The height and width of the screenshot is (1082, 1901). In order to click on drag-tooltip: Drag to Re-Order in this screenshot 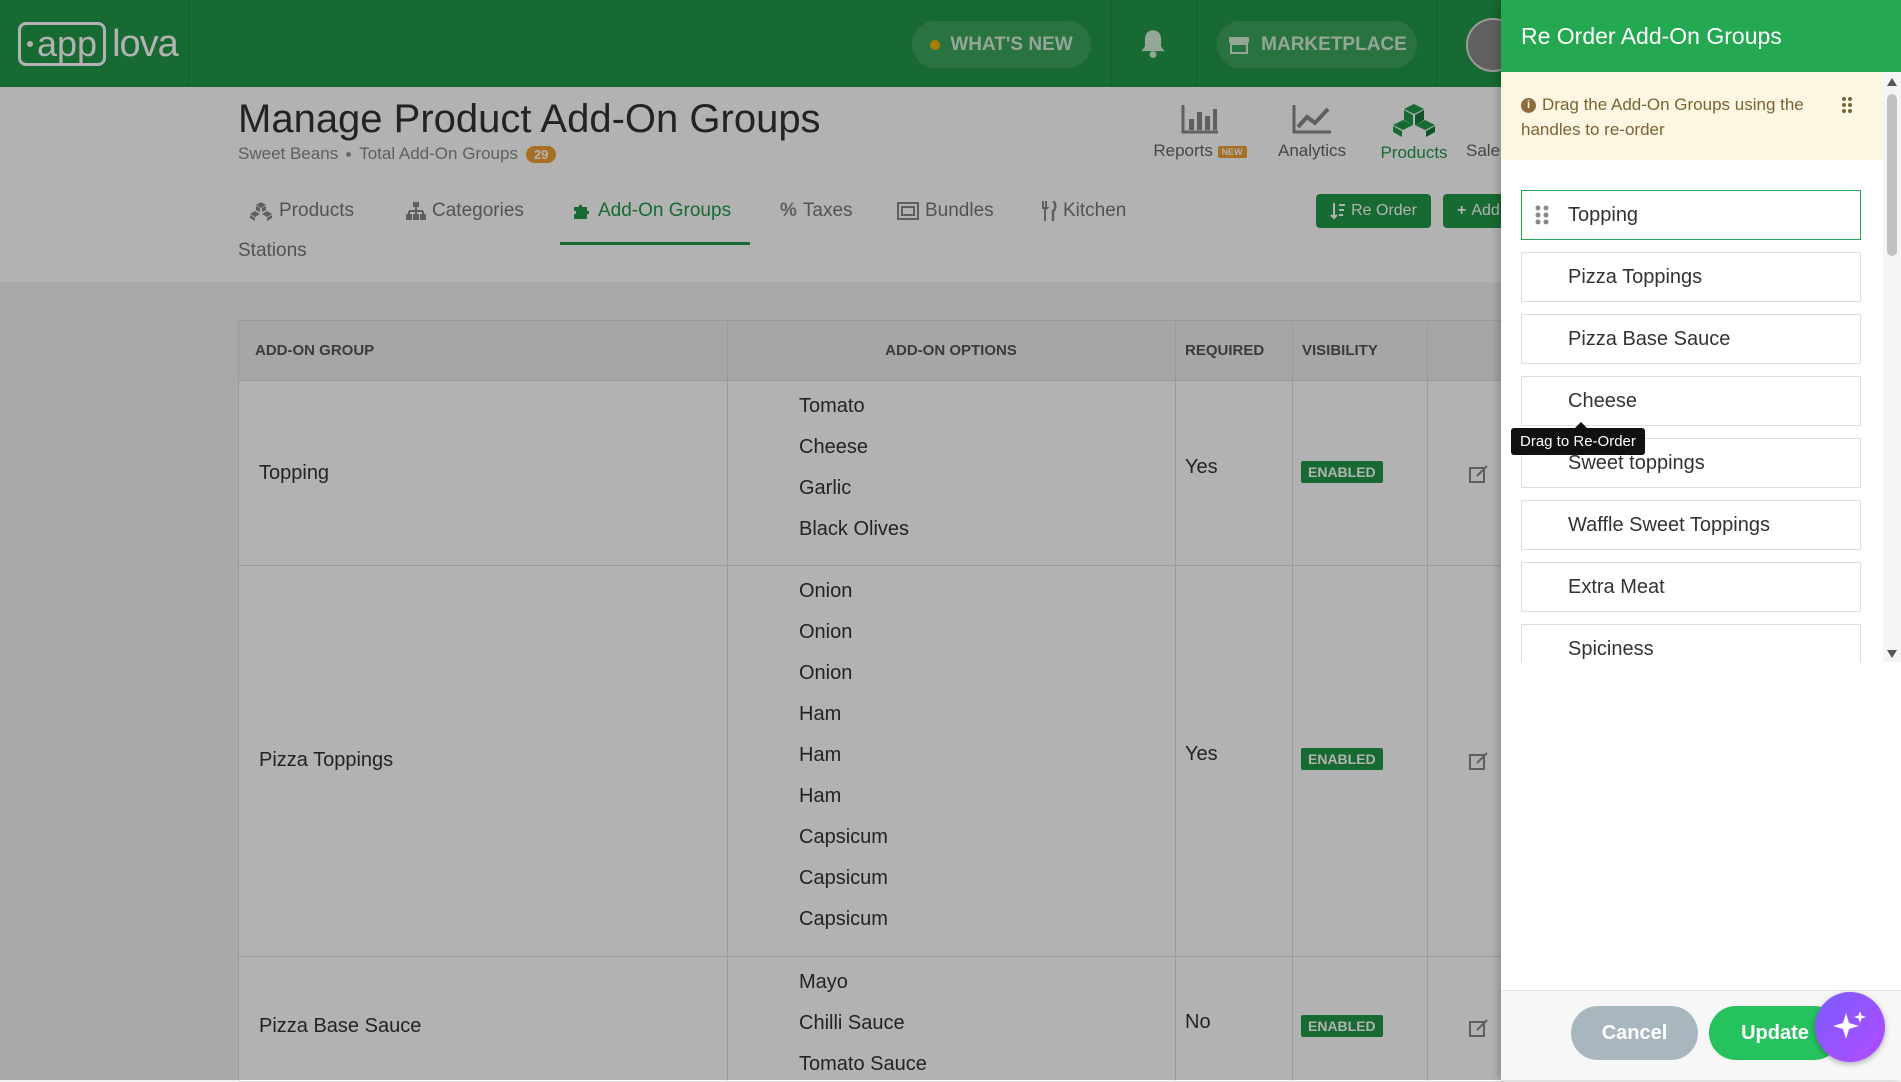, I will do `click(1578, 438)`.